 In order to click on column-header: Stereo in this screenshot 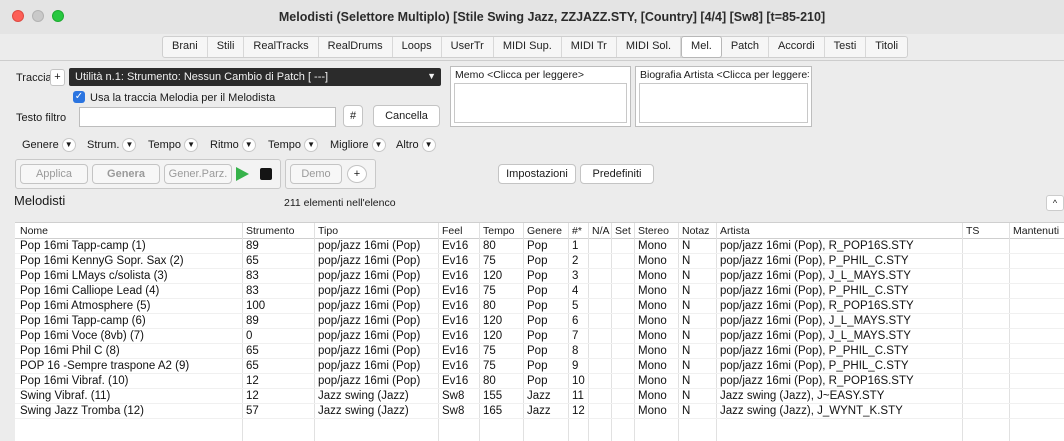, I will do `click(653, 231)`.